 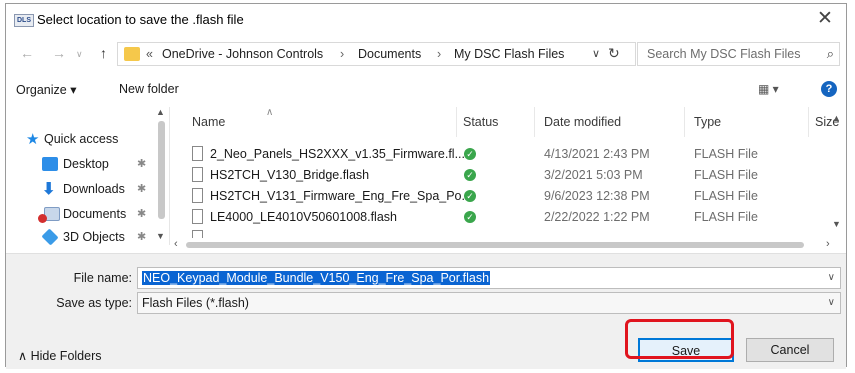 What do you see at coordinates (679, 339) in the screenshot?
I see `save-highlight-box` at bounding box center [679, 339].